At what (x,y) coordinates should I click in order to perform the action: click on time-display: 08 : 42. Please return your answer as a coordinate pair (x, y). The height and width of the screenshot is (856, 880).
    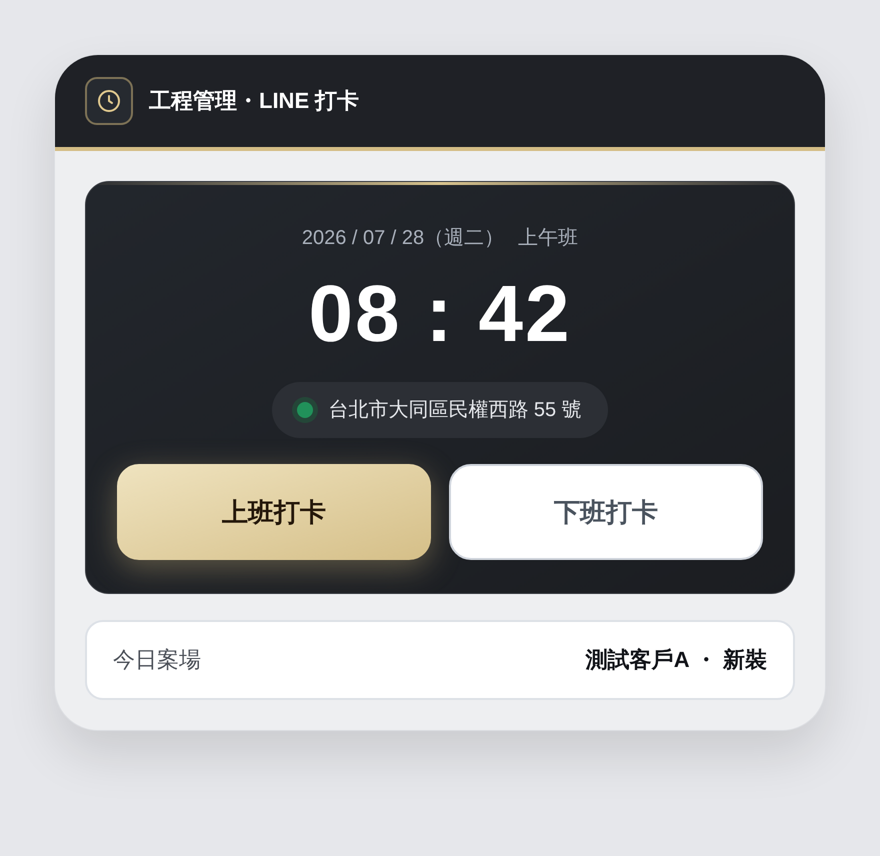
    Looking at the image, I should click on (440, 314).